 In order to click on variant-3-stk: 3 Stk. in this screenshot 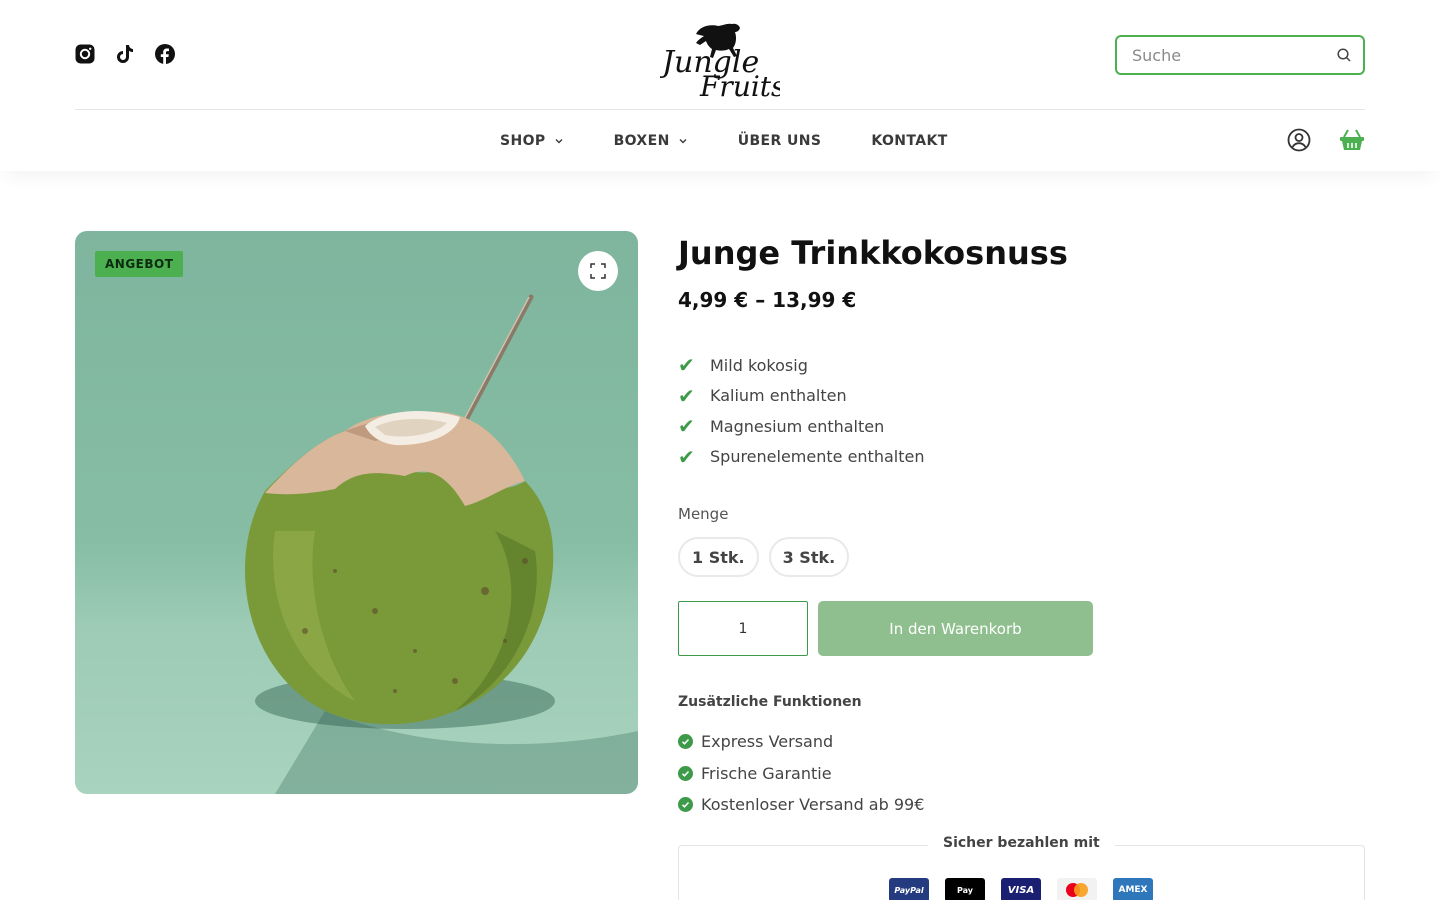, I will do `click(809, 557)`.